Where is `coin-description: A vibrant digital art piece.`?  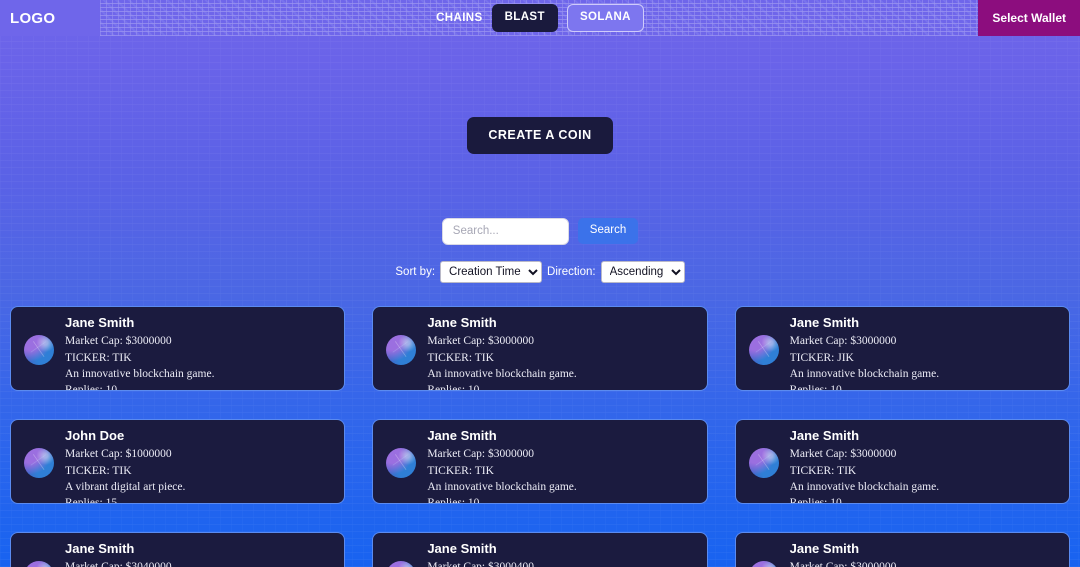 coin-description: A vibrant digital art piece. is located at coordinates (125, 487).